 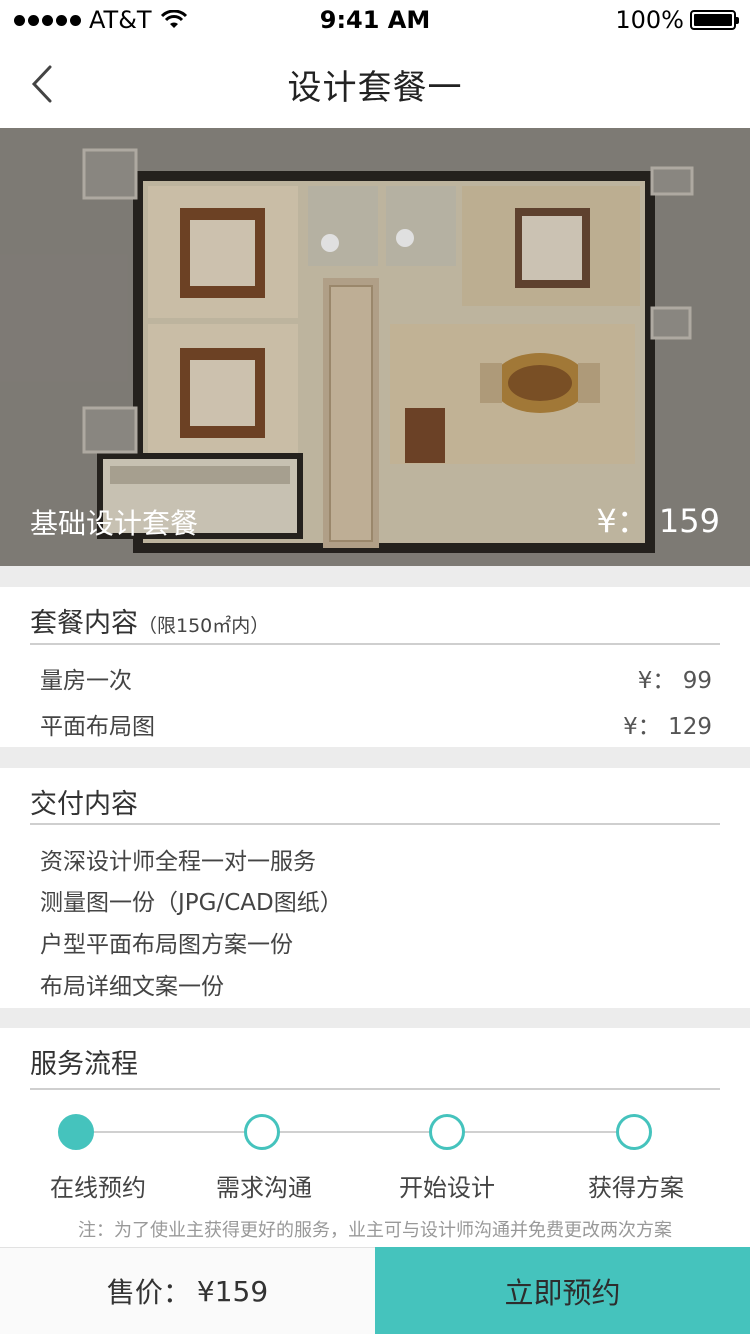 What do you see at coordinates (84, 804) in the screenshot?
I see `delivery-title: 交付内容` at bounding box center [84, 804].